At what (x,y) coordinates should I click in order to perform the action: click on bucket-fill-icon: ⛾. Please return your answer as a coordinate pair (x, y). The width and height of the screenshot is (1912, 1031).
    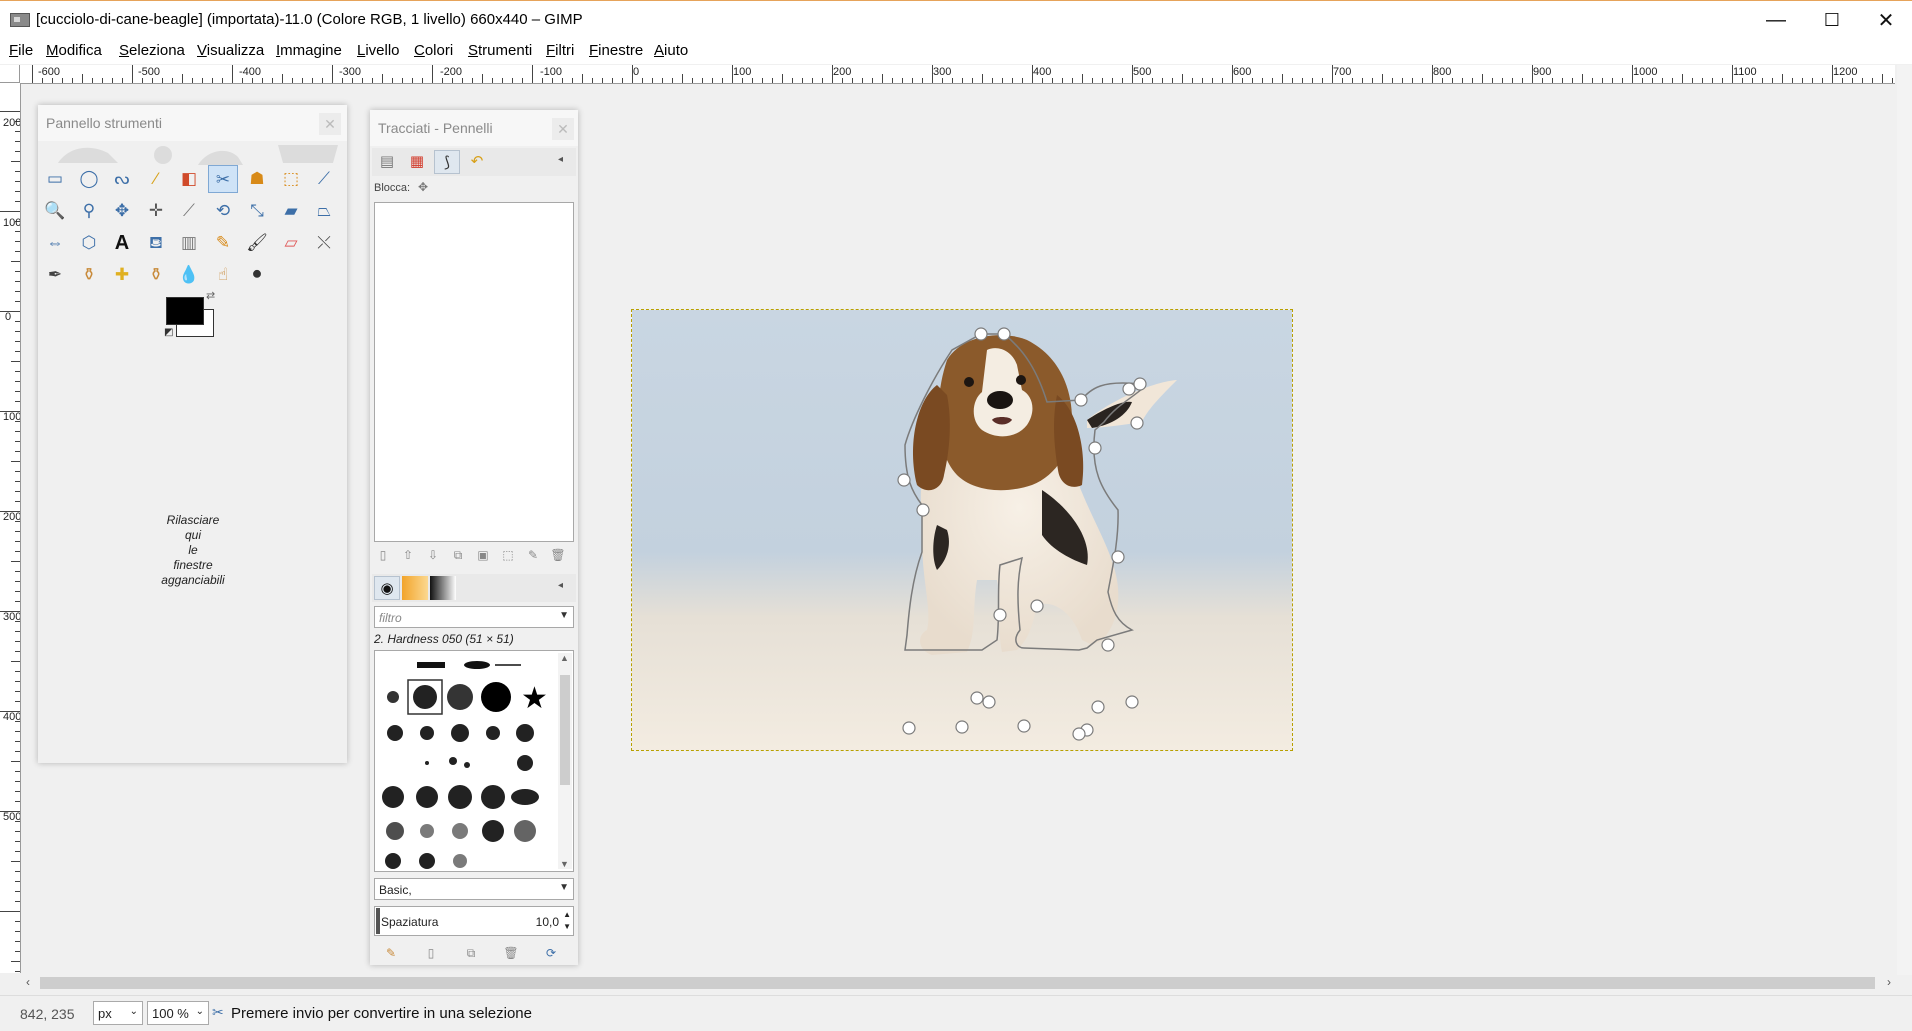
    Looking at the image, I should click on (156, 243).